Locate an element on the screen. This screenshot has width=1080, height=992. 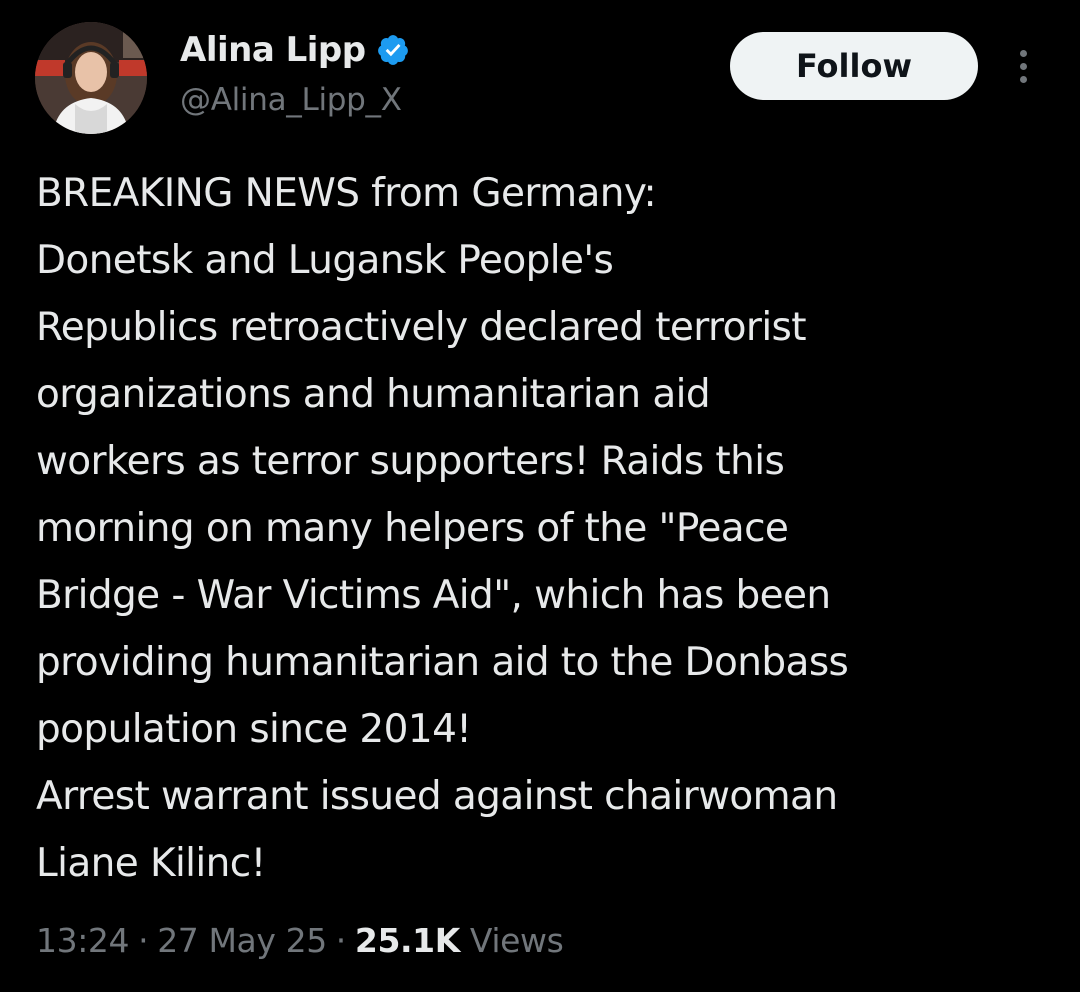
views-count: 25.1K is located at coordinates (407, 940).